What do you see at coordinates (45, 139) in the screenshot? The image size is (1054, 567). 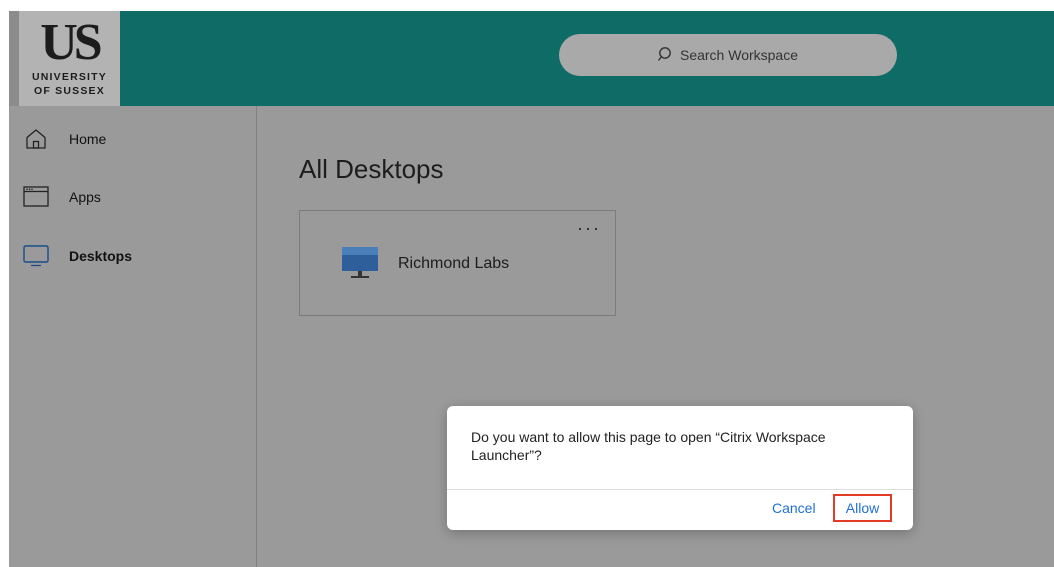 I see `home-icon` at bounding box center [45, 139].